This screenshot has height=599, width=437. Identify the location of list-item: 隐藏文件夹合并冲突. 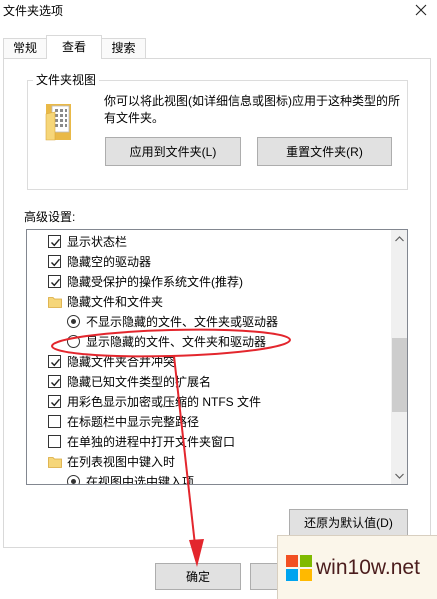
(209, 362).